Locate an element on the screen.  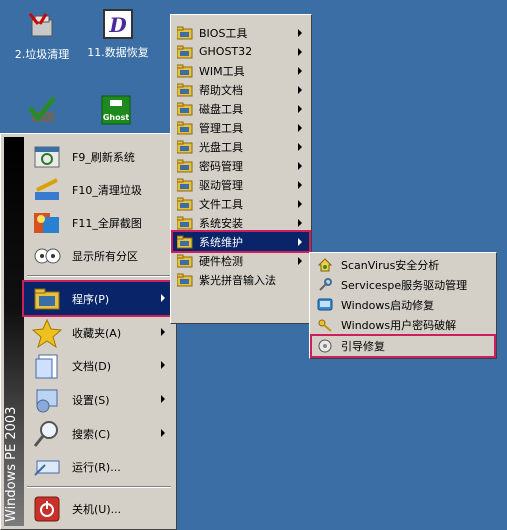
start-item-screenshot: F11_全屏截图 is located at coordinates (99, 222).